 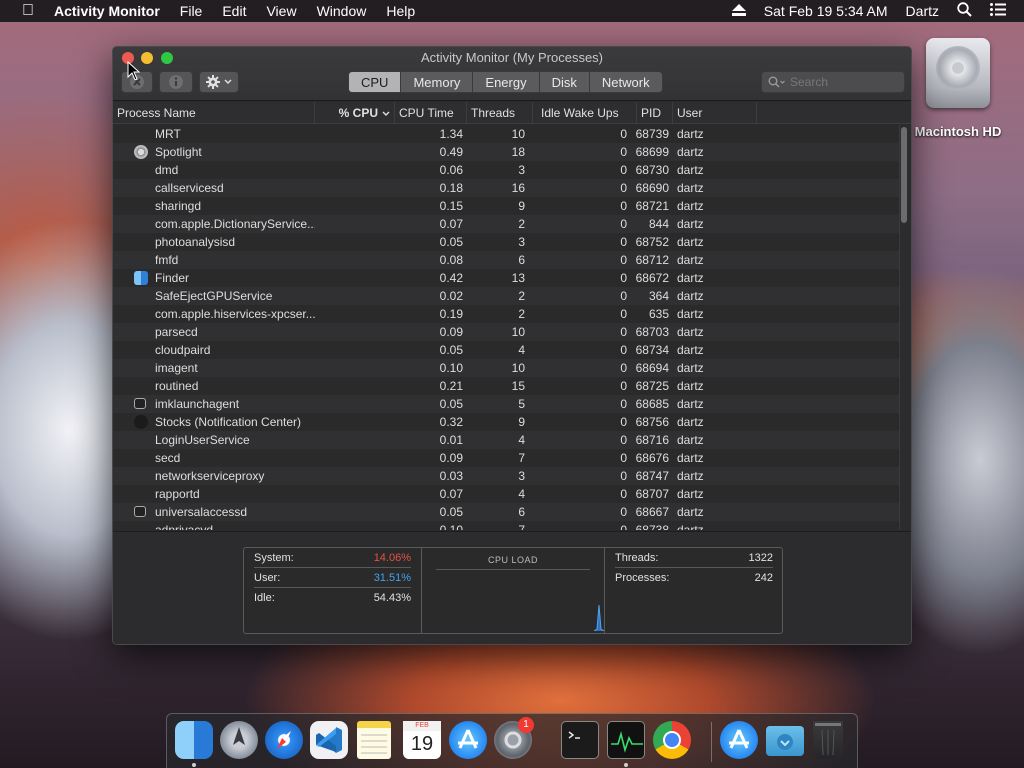 I want to click on action-menu-button, so click(x=219, y=82).